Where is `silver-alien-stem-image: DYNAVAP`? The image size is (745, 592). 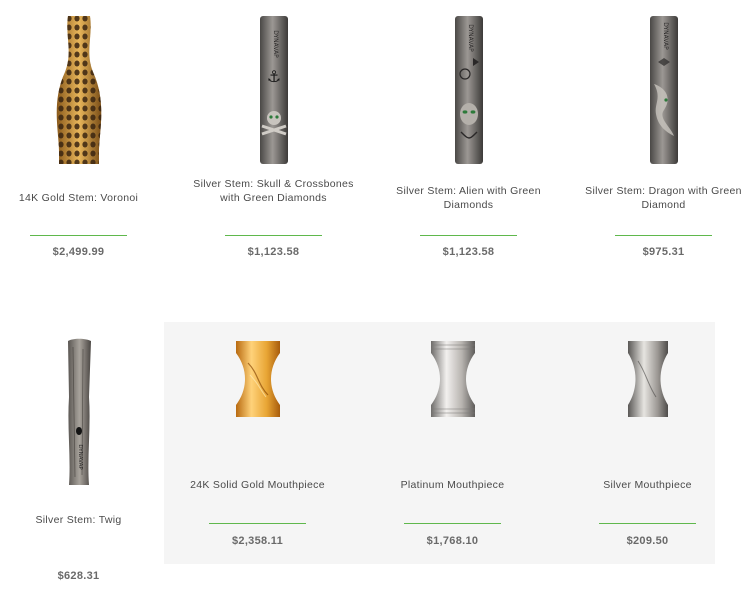
silver-alien-stem-image: DYNAVAP is located at coordinates (468, 90).